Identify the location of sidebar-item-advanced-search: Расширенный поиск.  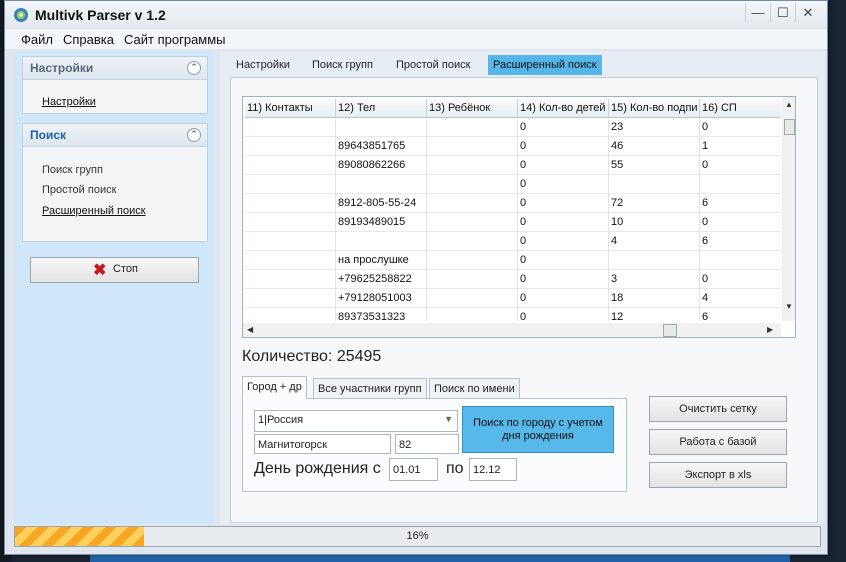
(94, 211).